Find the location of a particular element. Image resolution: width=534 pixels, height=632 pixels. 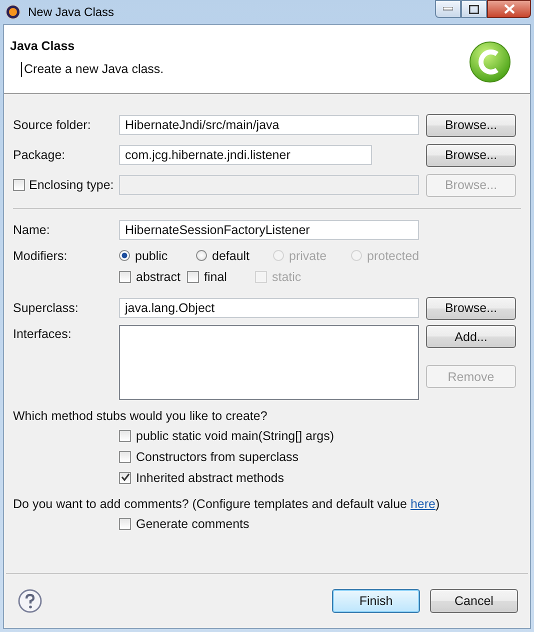

checkbox-label: Generate comments is located at coordinates (193, 523).